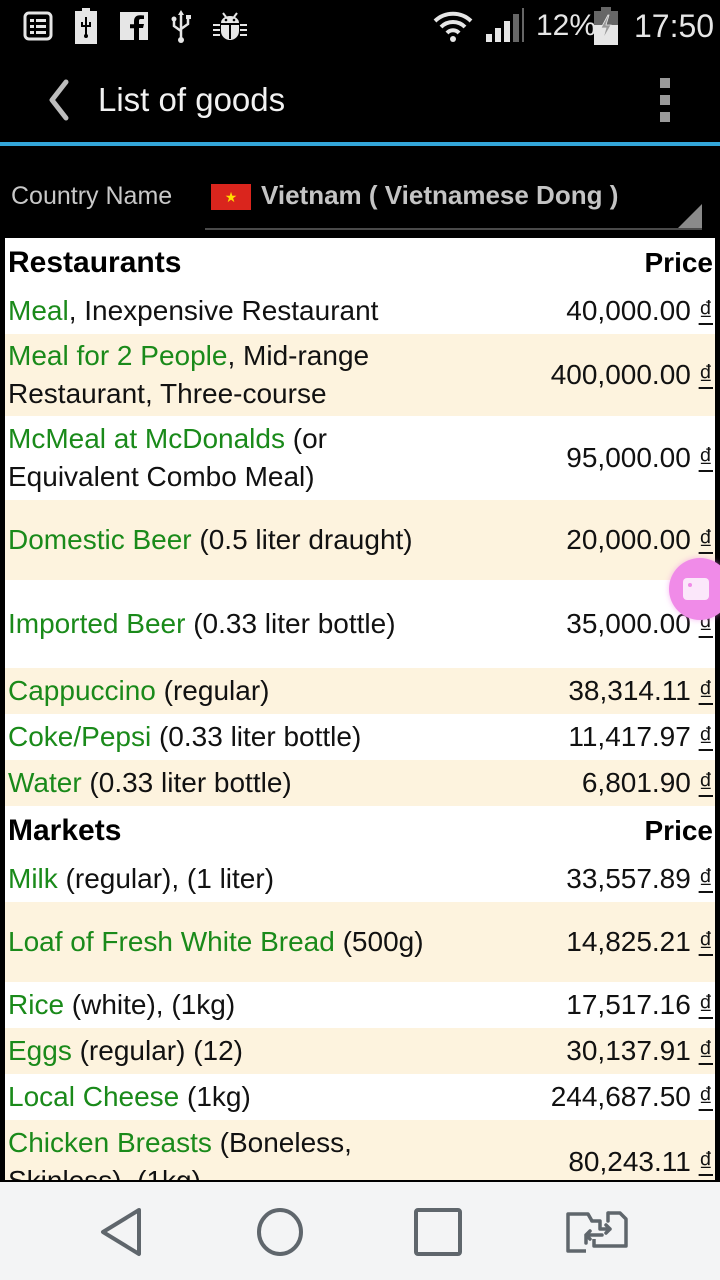 The width and height of the screenshot is (720, 1280). Describe the element at coordinates (218, 737) in the screenshot. I see `item-name: Coke/Pepsi (0.33 liter bottle)` at that location.